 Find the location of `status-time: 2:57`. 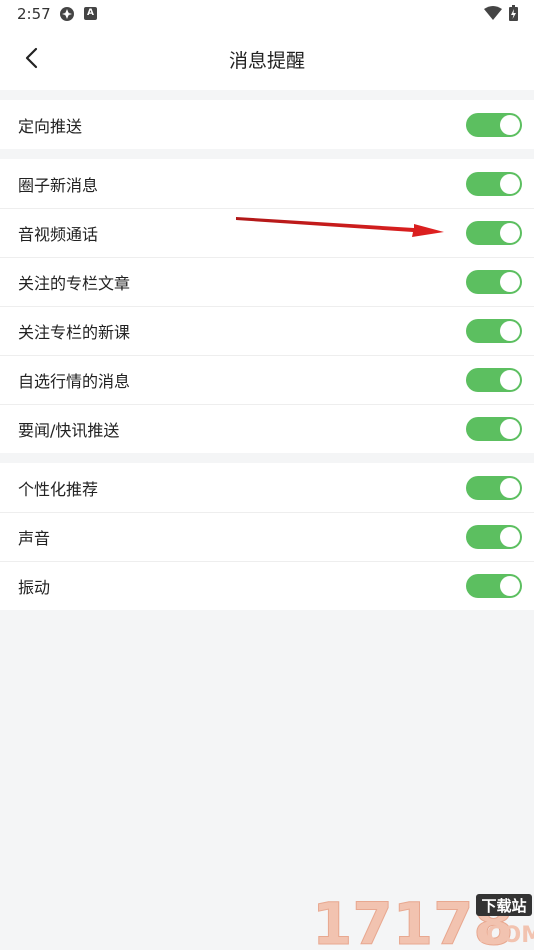

status-time: 2:57 is located at coordinates (34, 14).